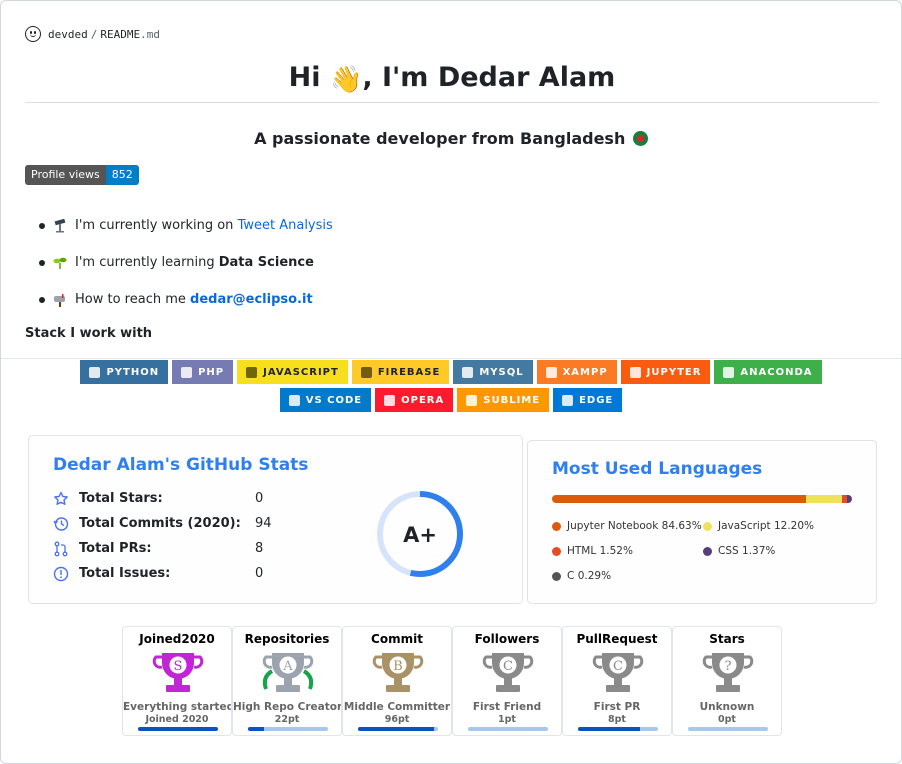 This screenshot has height=764, width=902. Describe the element at coordinates (186, 299) in the screenshot. I see `list-item: How to reach me dedar@eclipso.it` at that location.